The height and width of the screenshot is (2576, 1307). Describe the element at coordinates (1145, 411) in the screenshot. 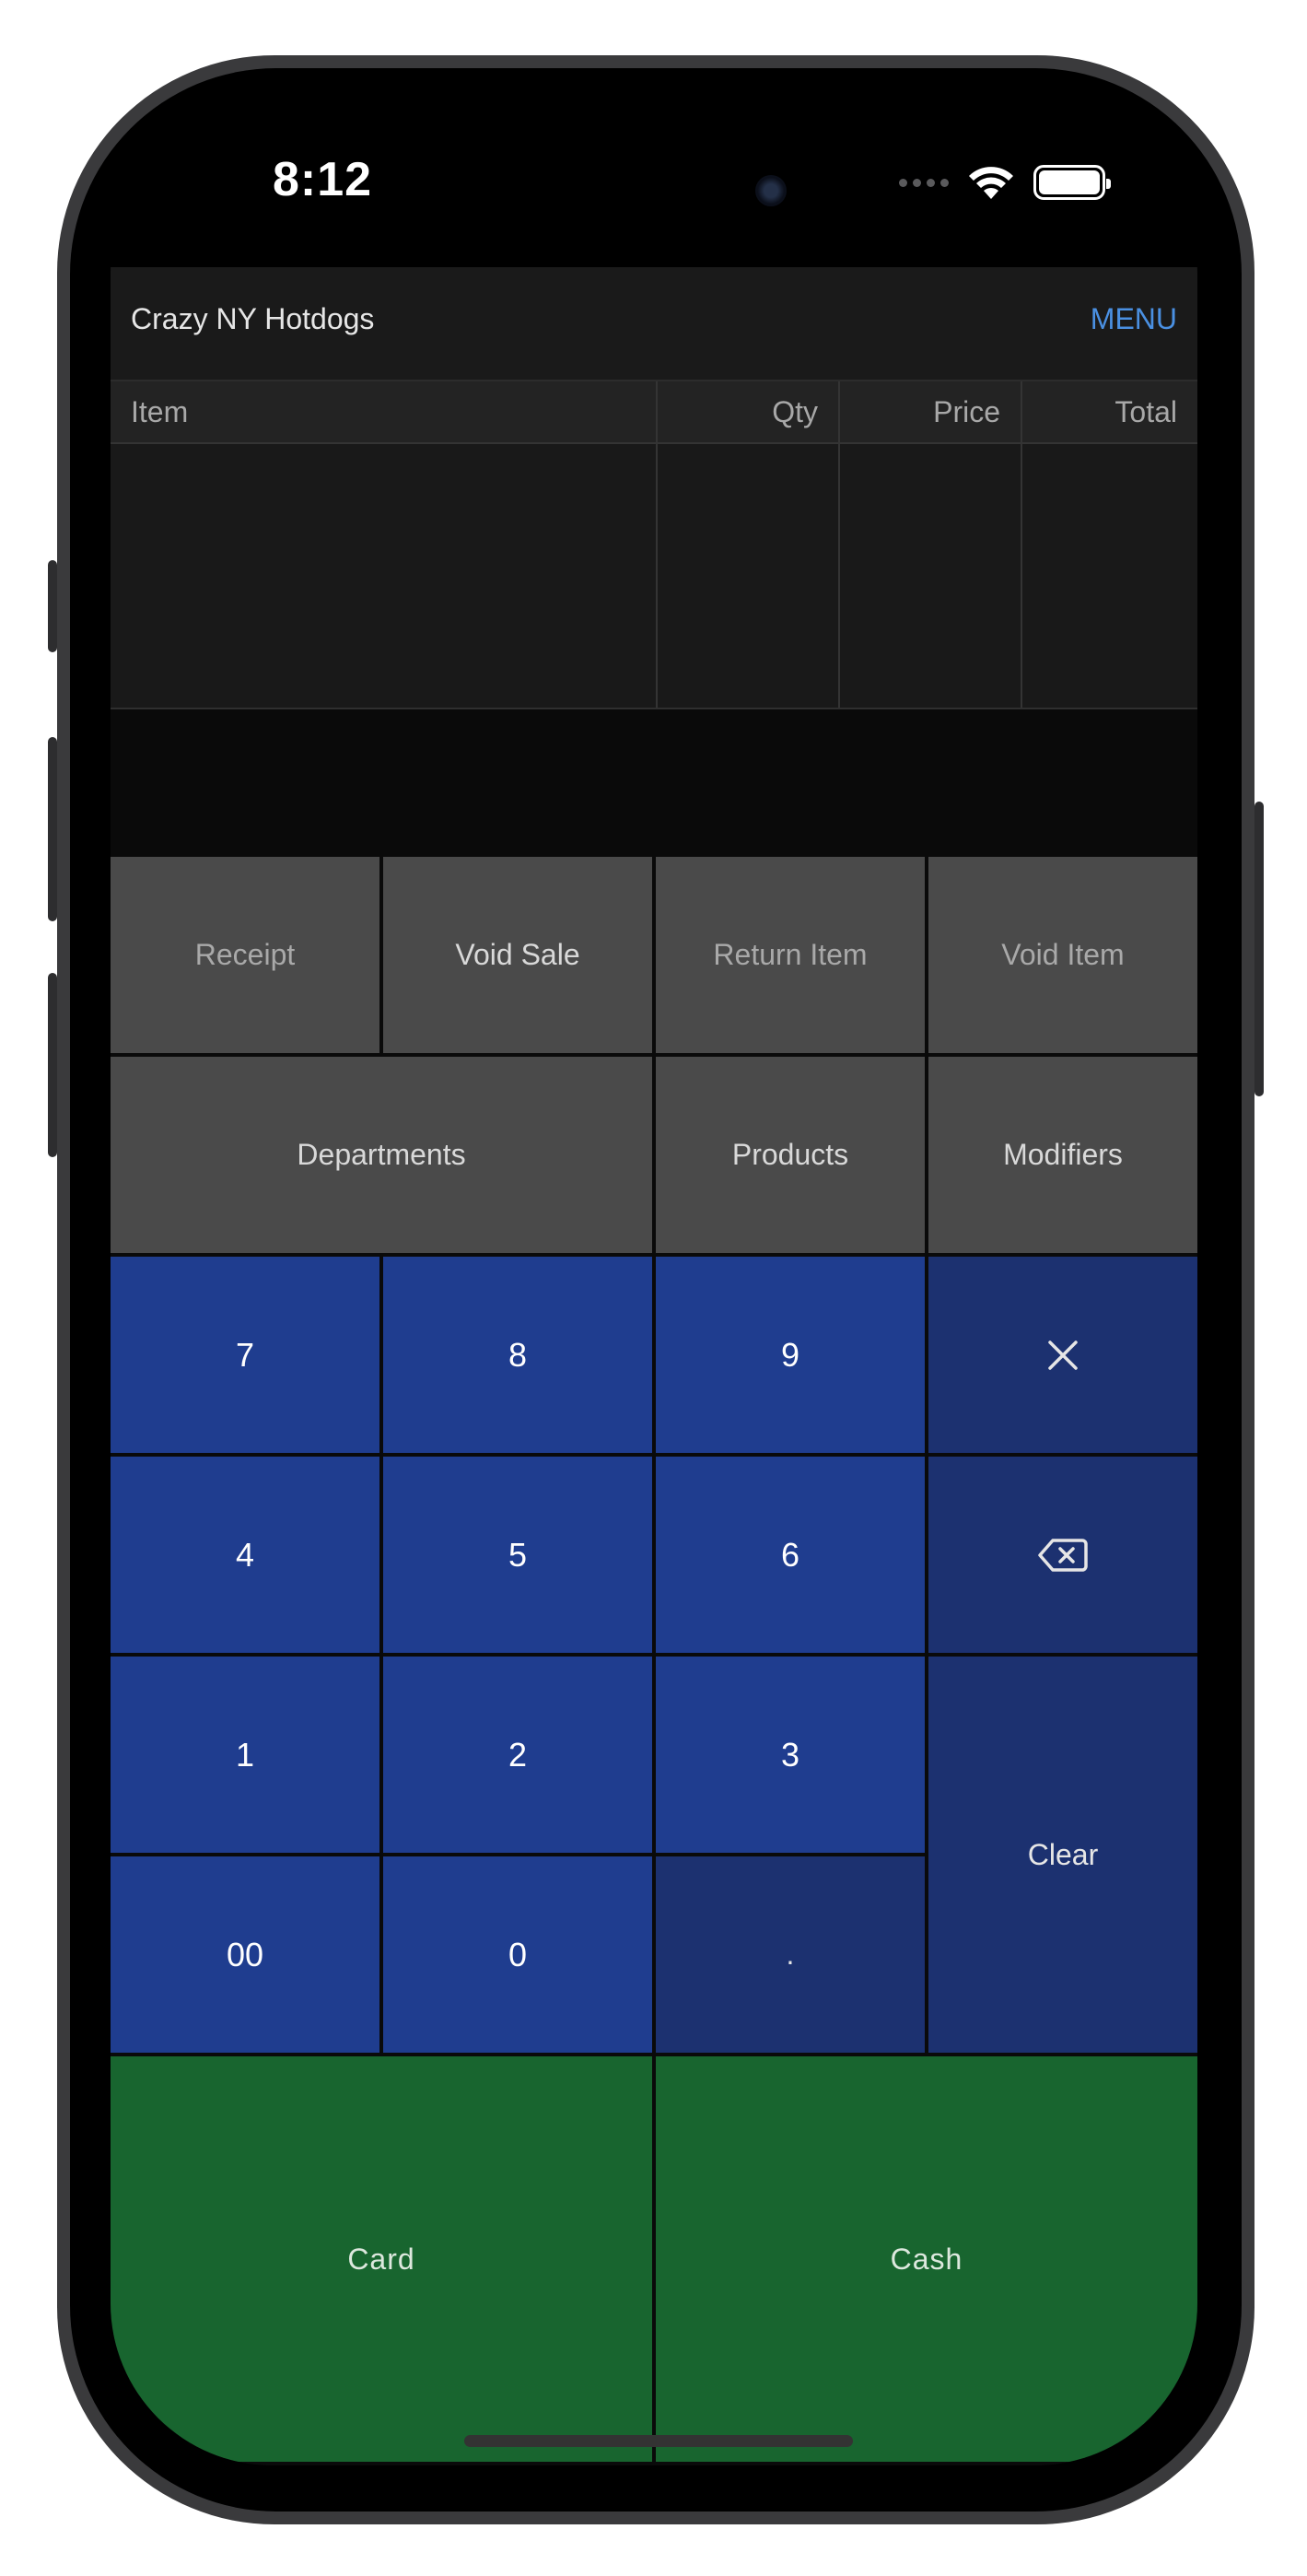

I see `column-header-total: Total` at that location.